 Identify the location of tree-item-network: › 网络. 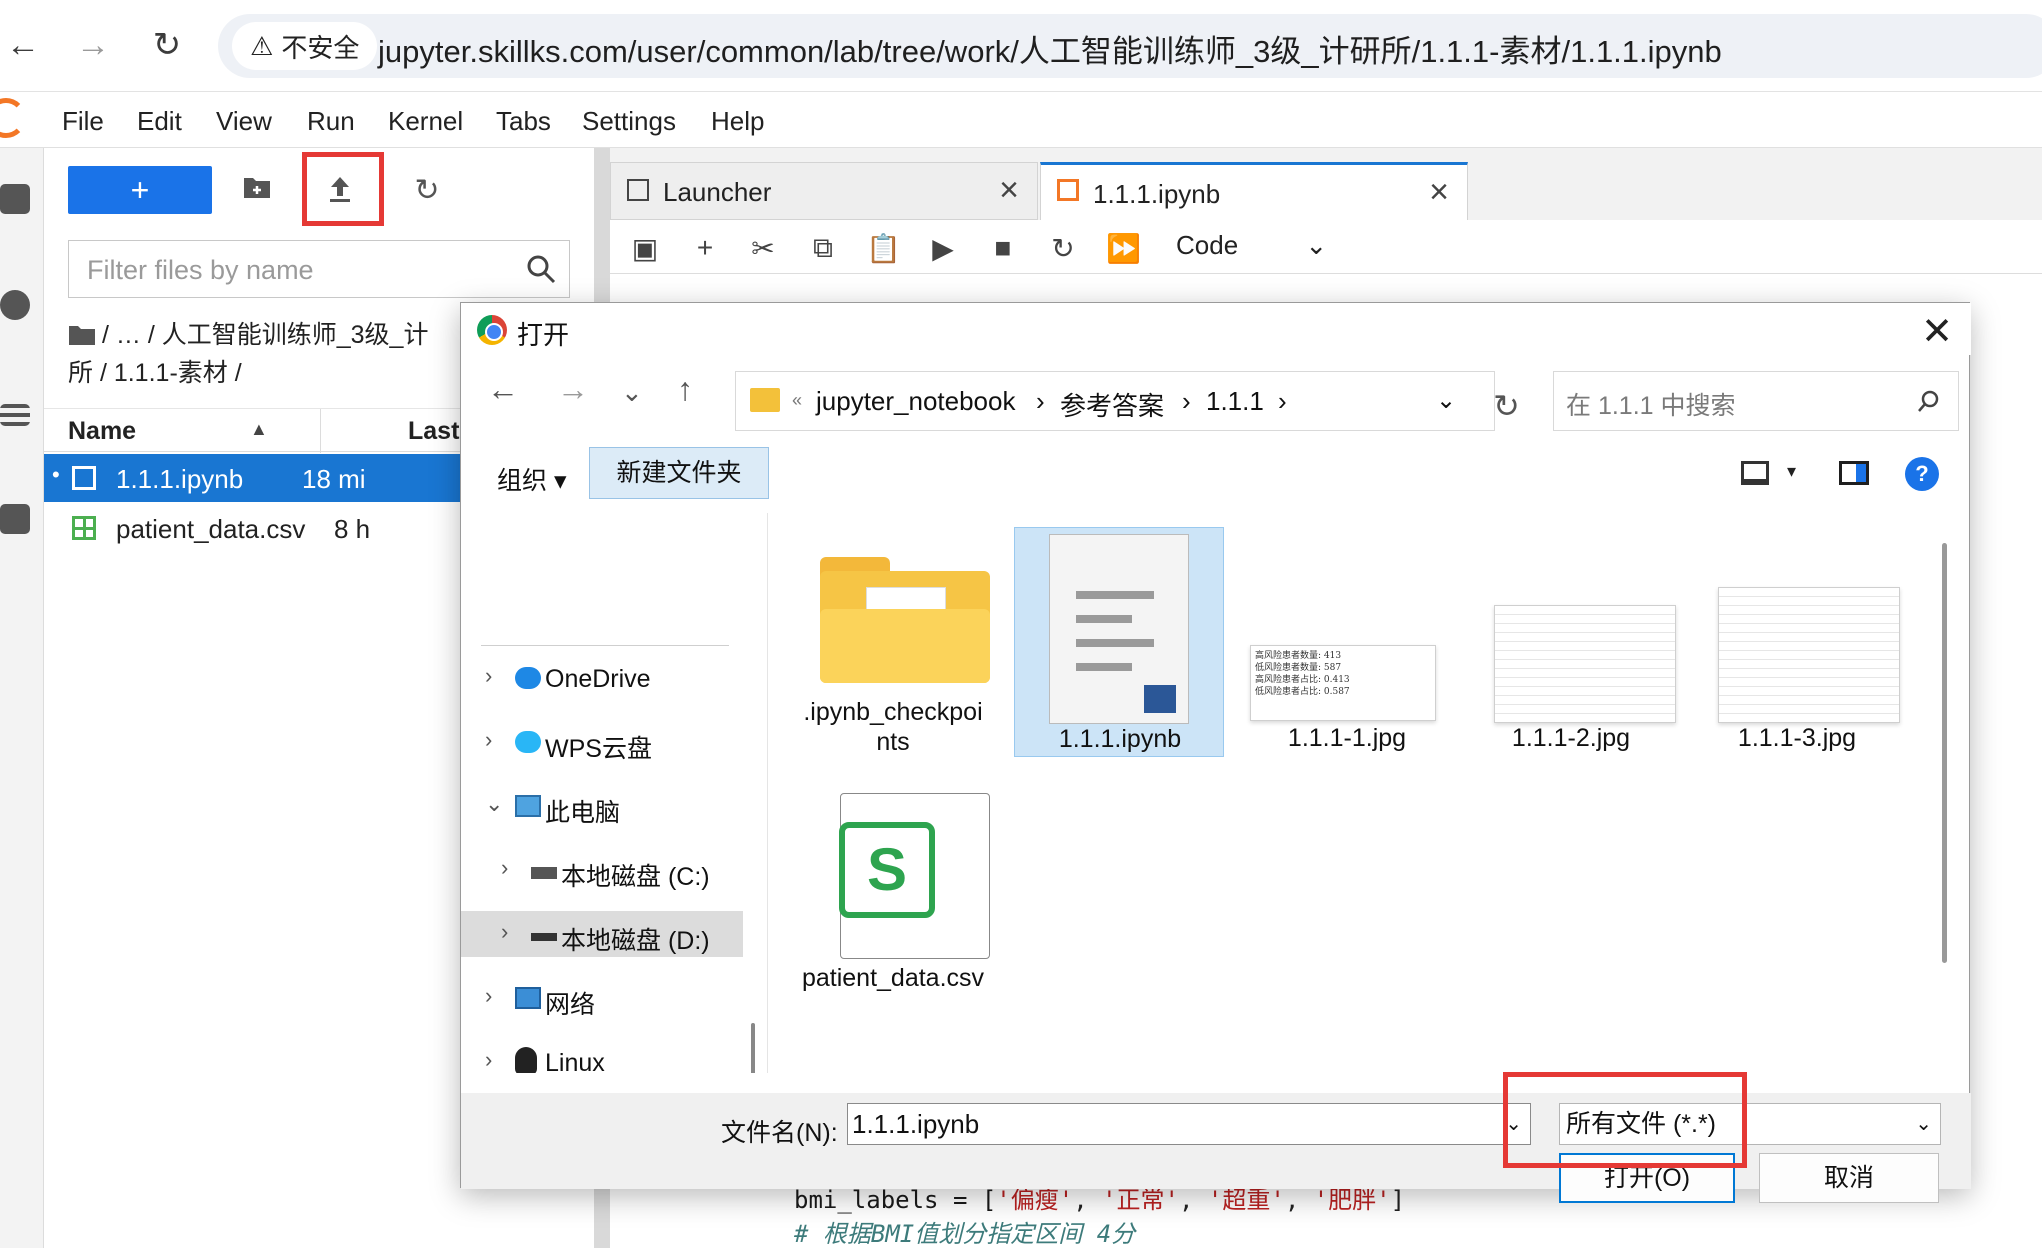
(602, 998).